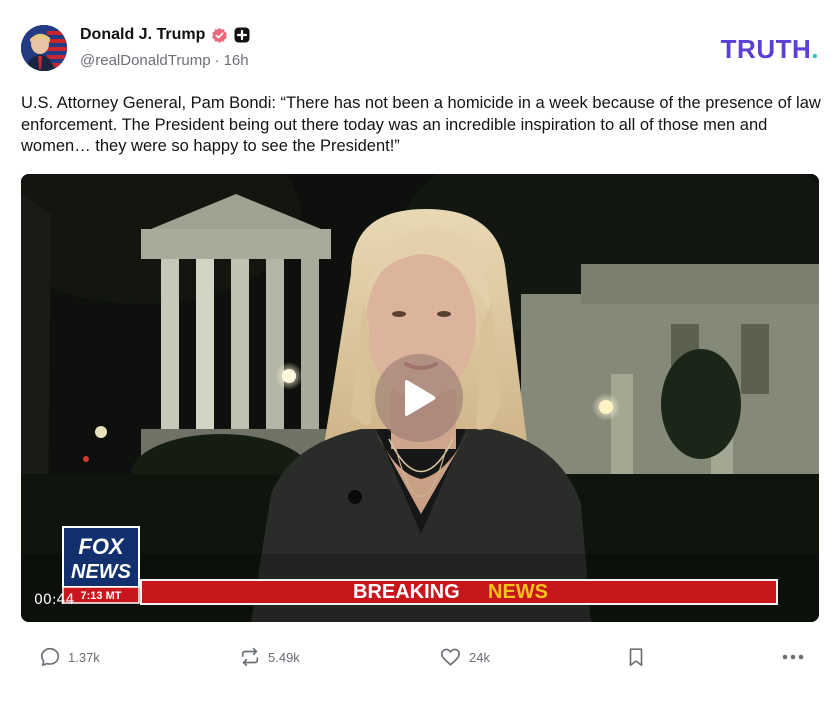 This screenshot has height=701, width=840. Describe the element at coordinates (464, 657) in the screenshot. I see `like-button: 24k` at that location.